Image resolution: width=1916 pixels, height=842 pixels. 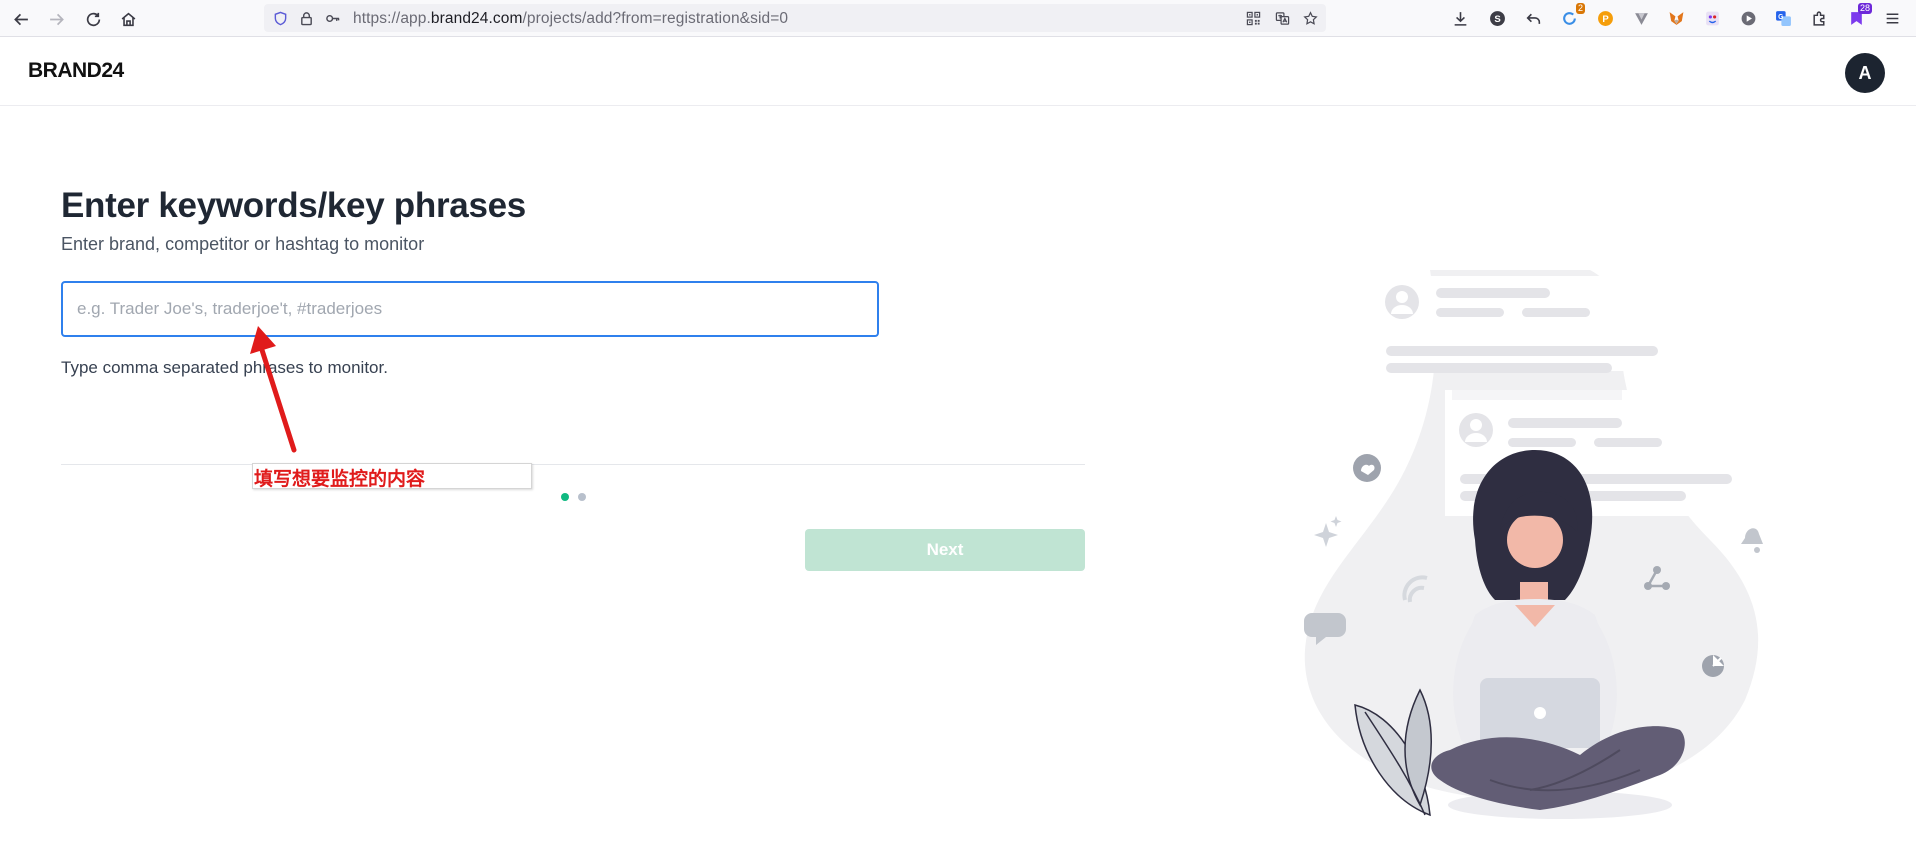 I want to click on character-extension-icon, so click(x=1712, y=18).